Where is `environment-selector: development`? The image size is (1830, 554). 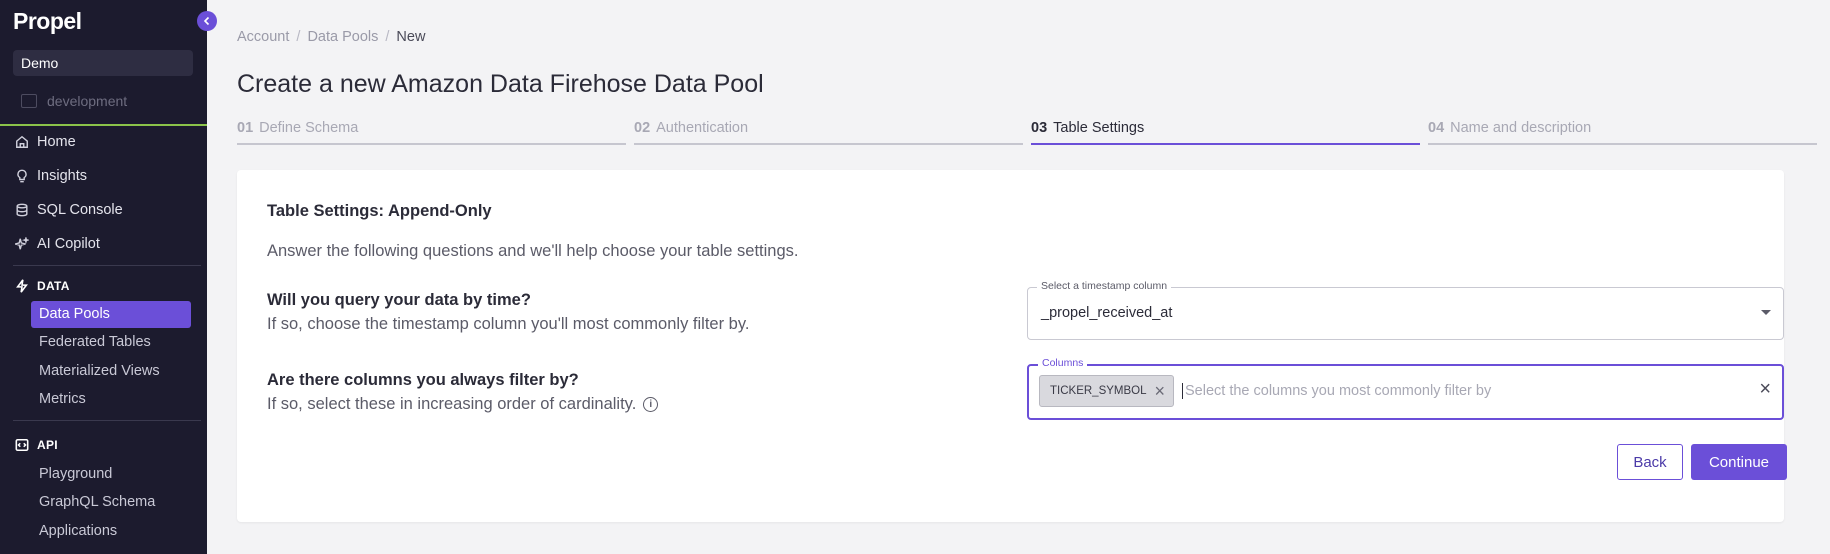 environment-selector: development is located at coordinates (103, 101).